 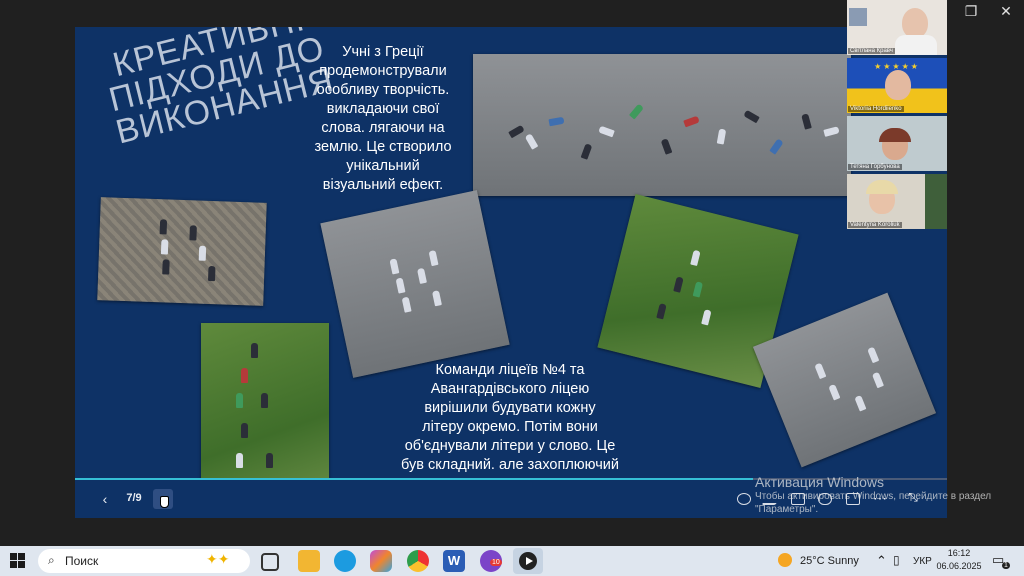 What do you see at coordinates (164, 502) in the screenshot?
I see `cursor-hand-icon` at bounding box center [164, 502].